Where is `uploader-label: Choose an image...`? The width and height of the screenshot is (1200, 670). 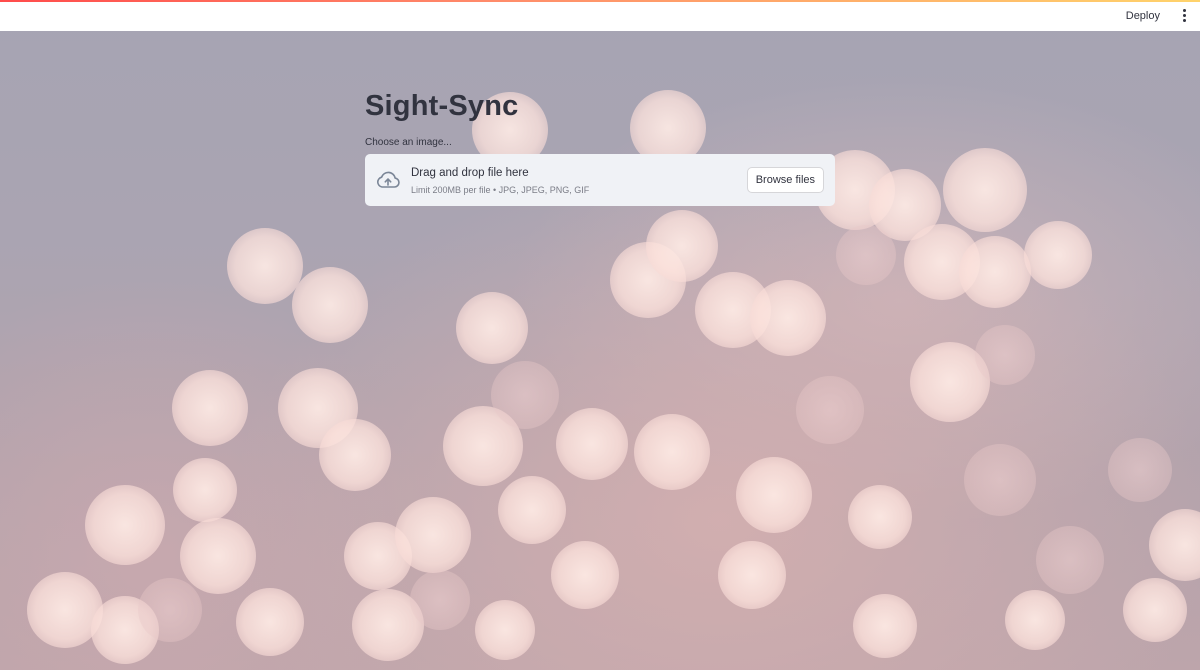
uploader-label: Choose an image... is located at coordinates (408, 142).